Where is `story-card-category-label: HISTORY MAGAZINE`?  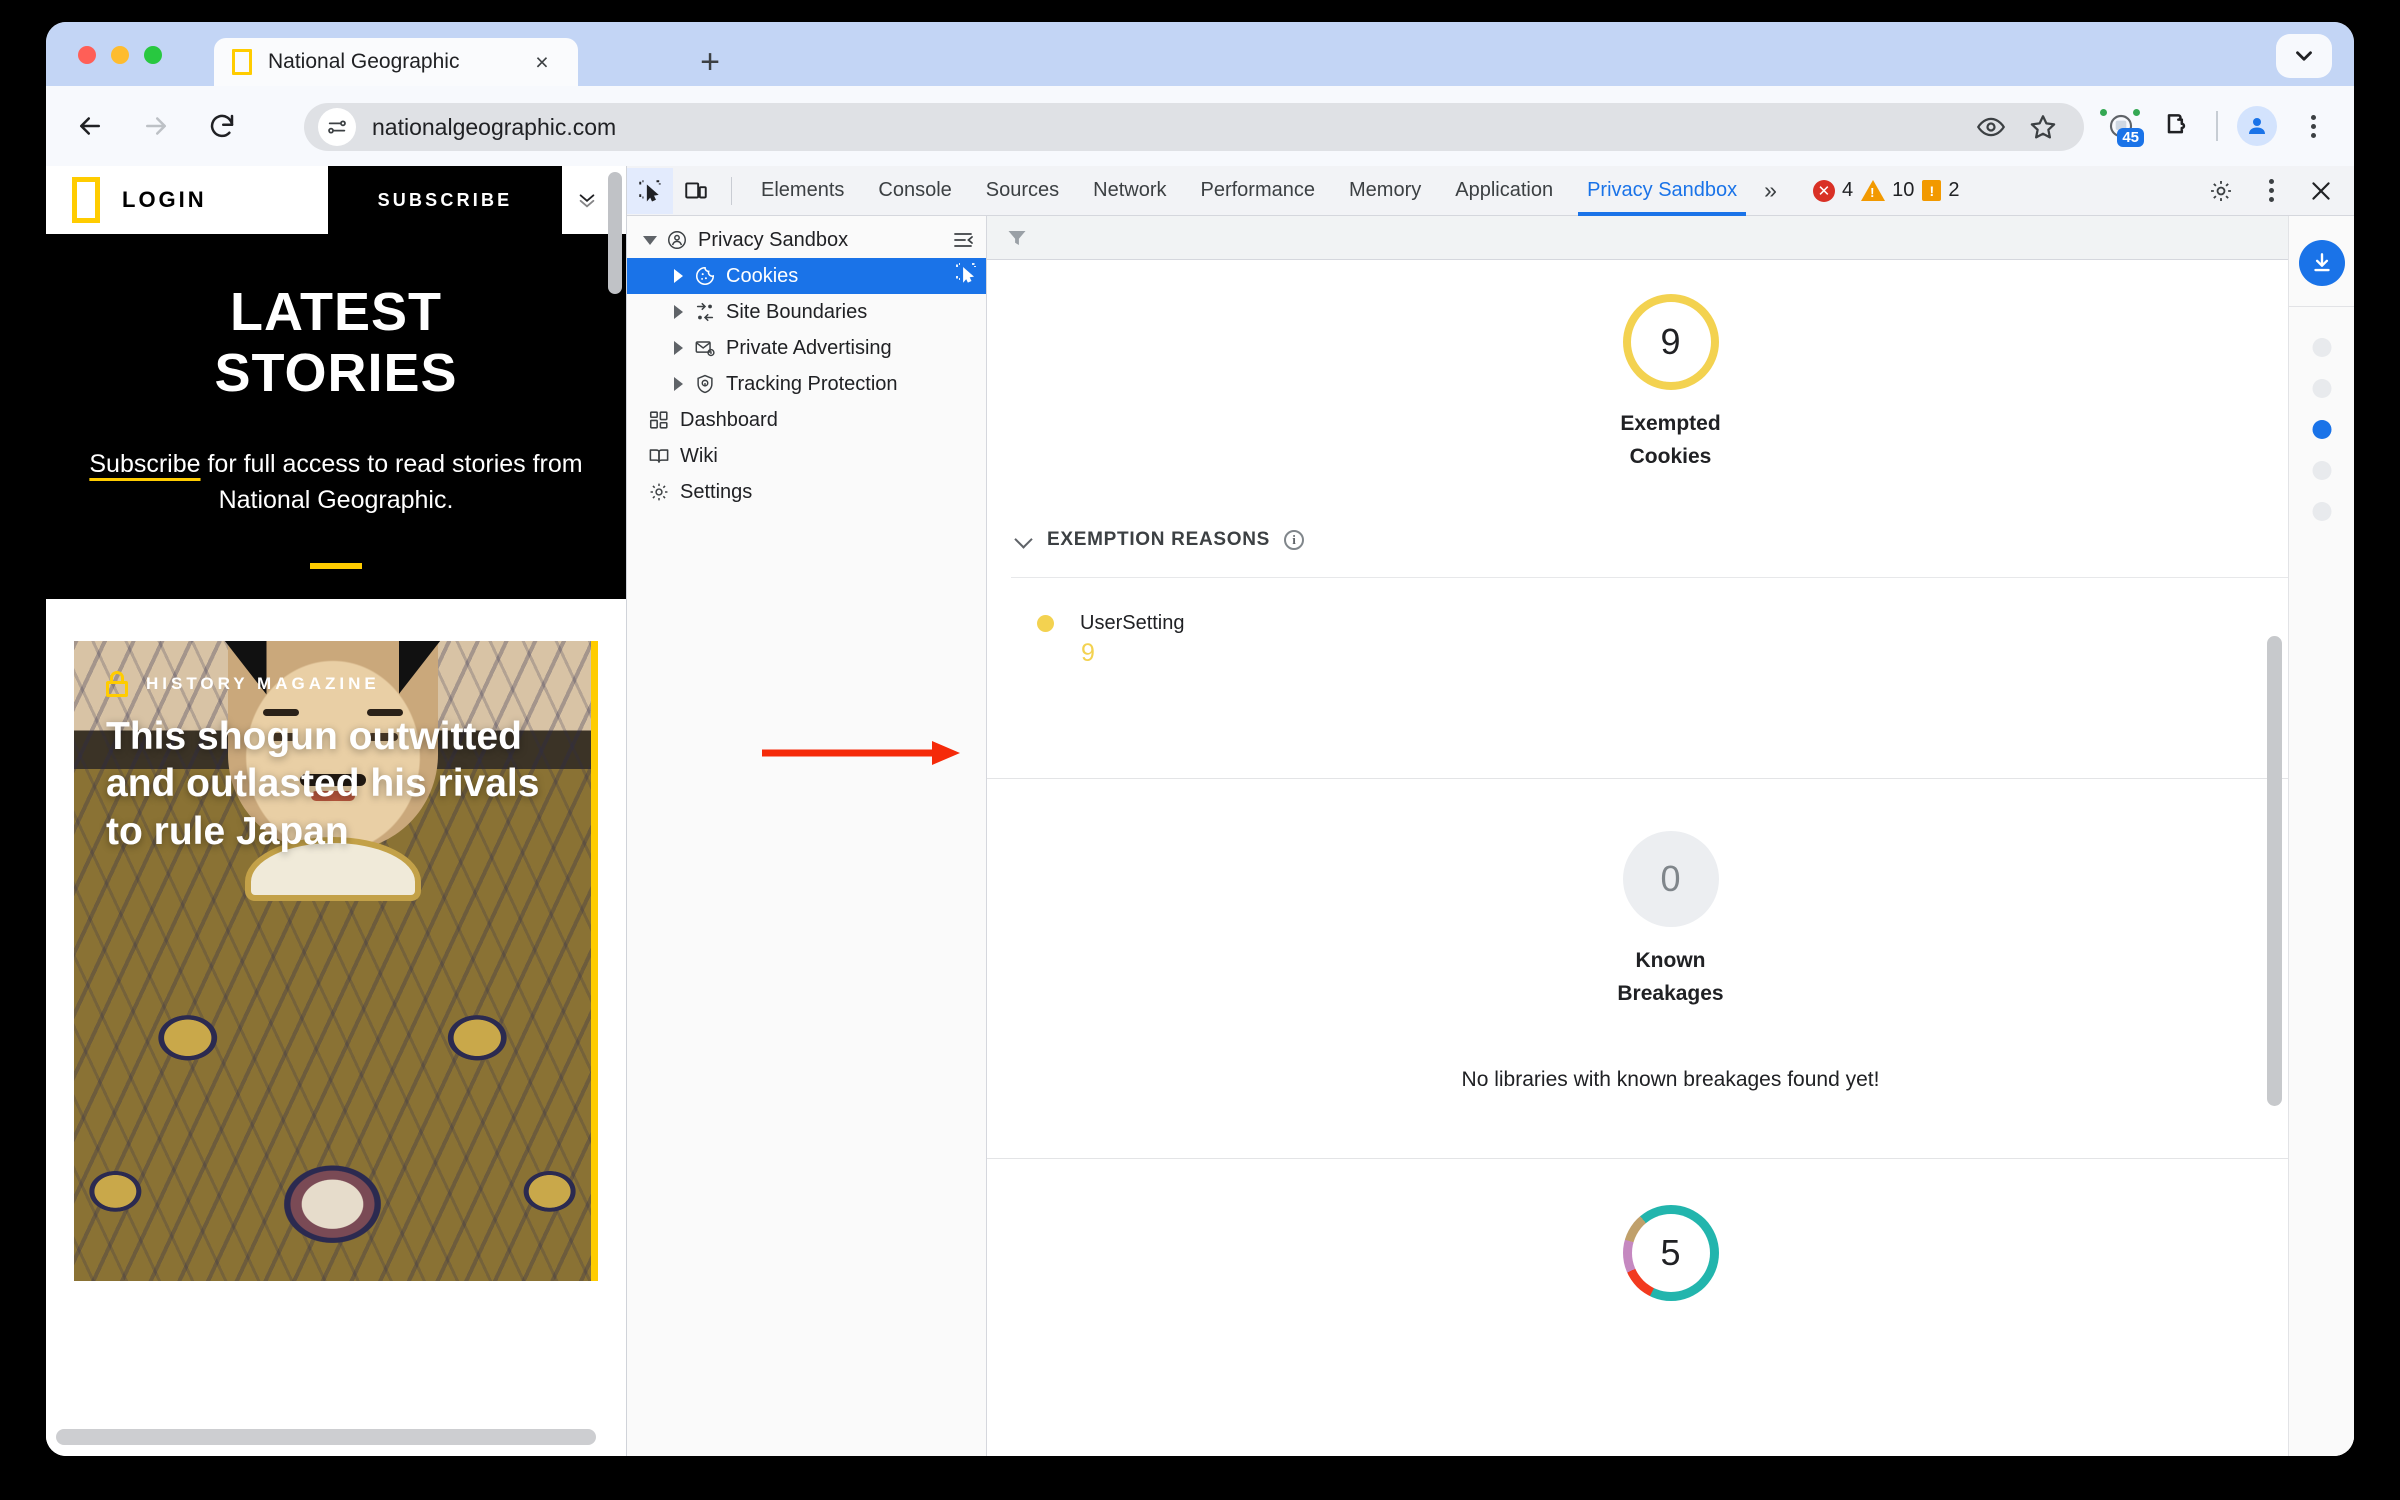
story-card-category-label: HISTORY MAGAZINE is located at coordinates (263, 683).